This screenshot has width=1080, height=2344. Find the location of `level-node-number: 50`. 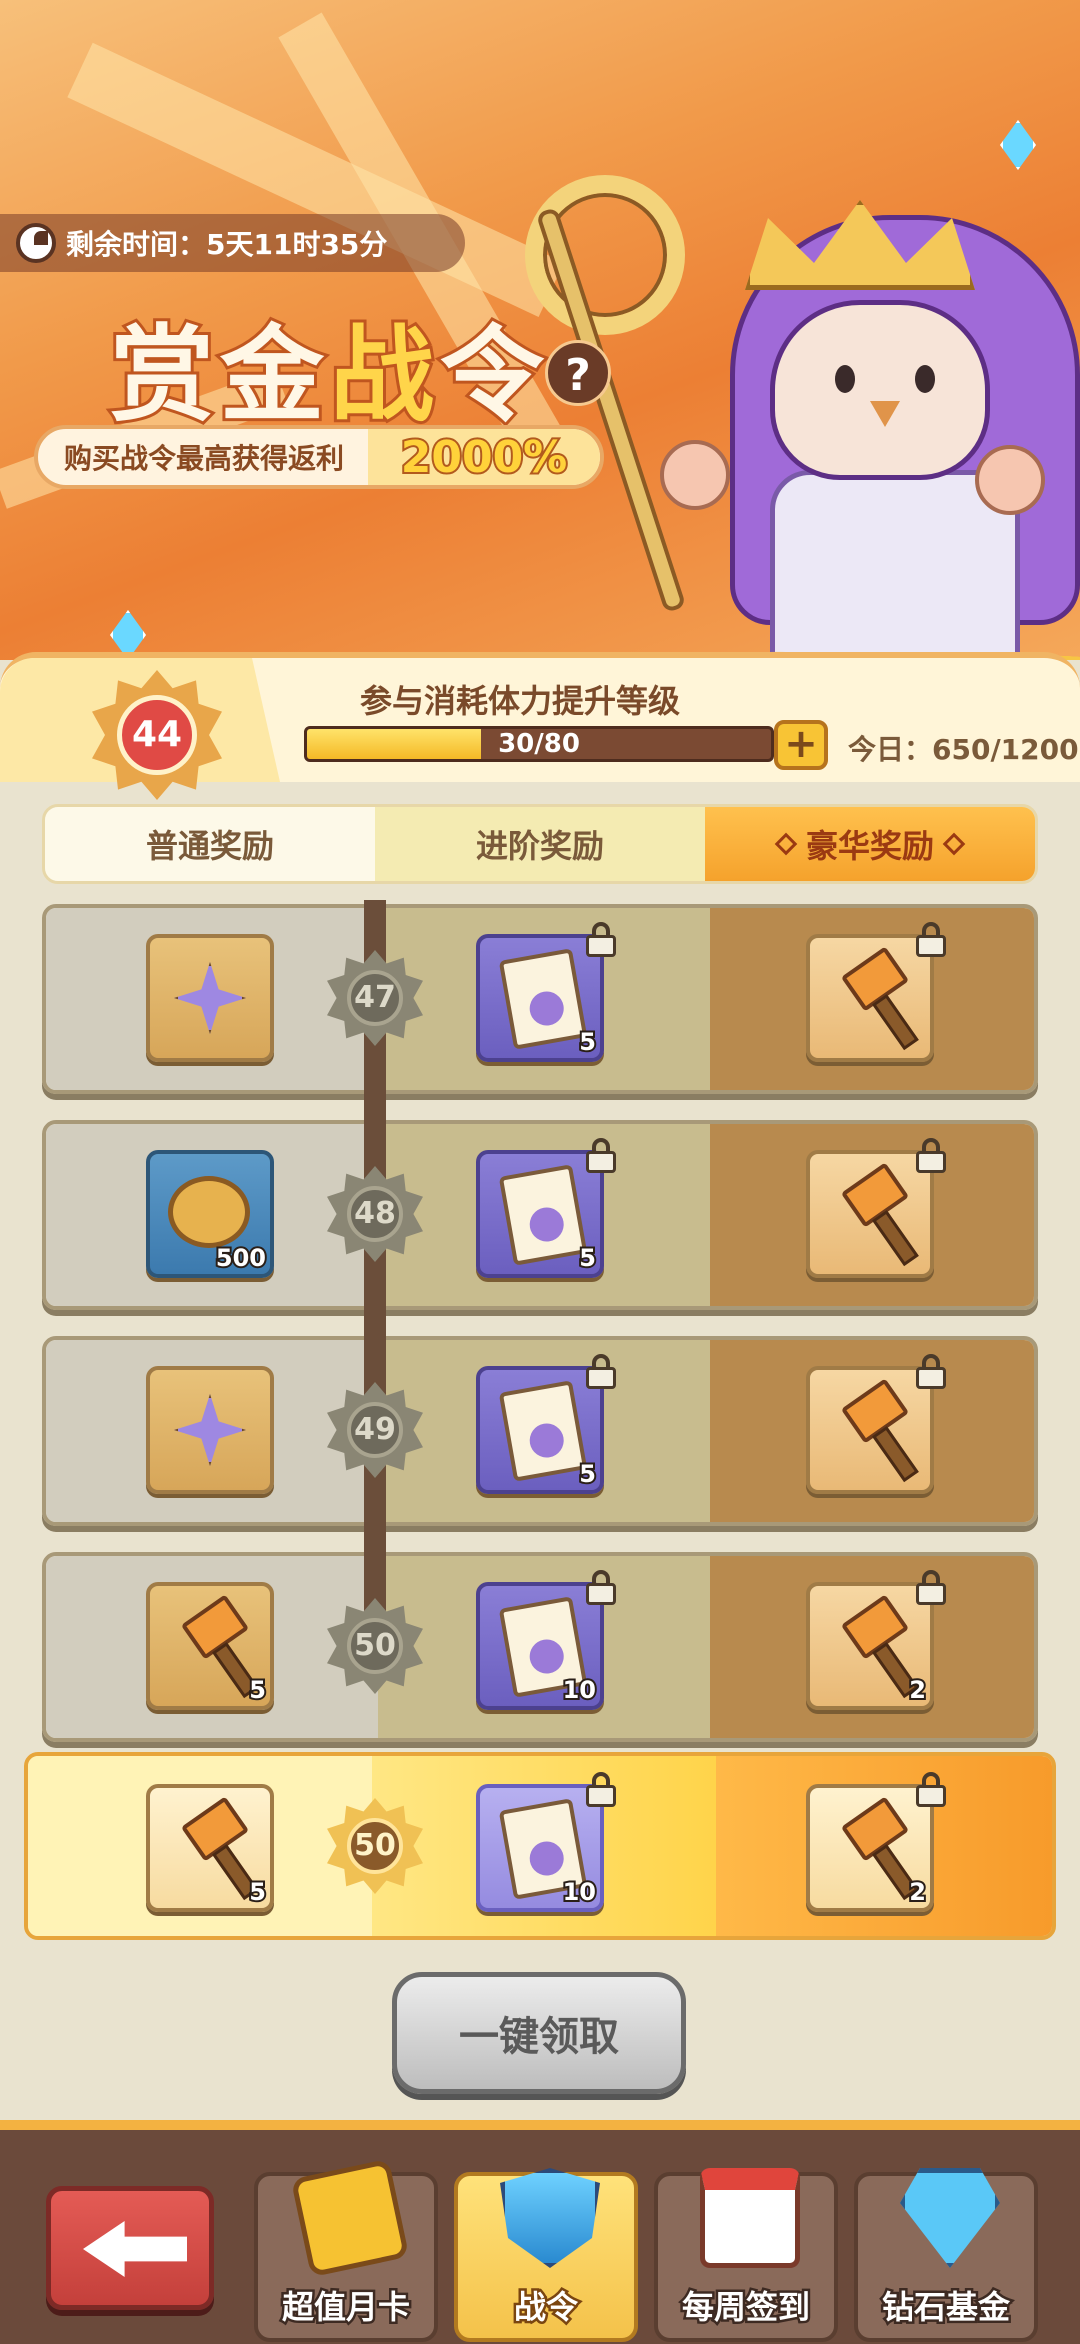

level-node-number: 50 is located at coordinates (375, 1846).